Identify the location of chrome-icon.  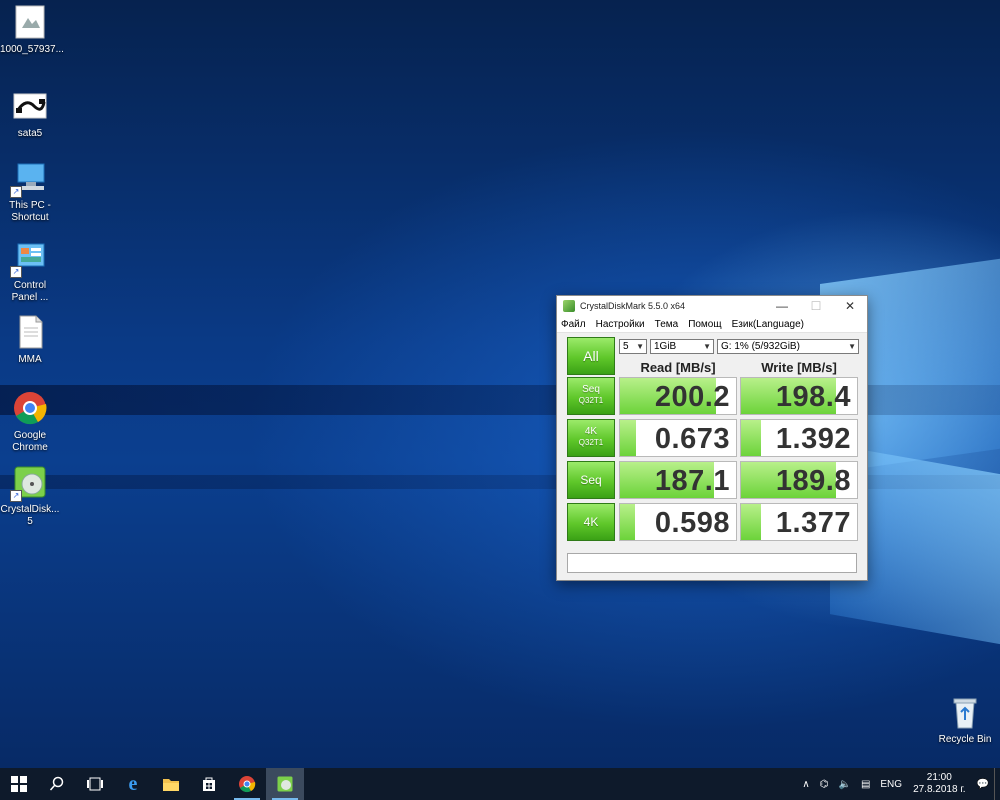
(247, 784).